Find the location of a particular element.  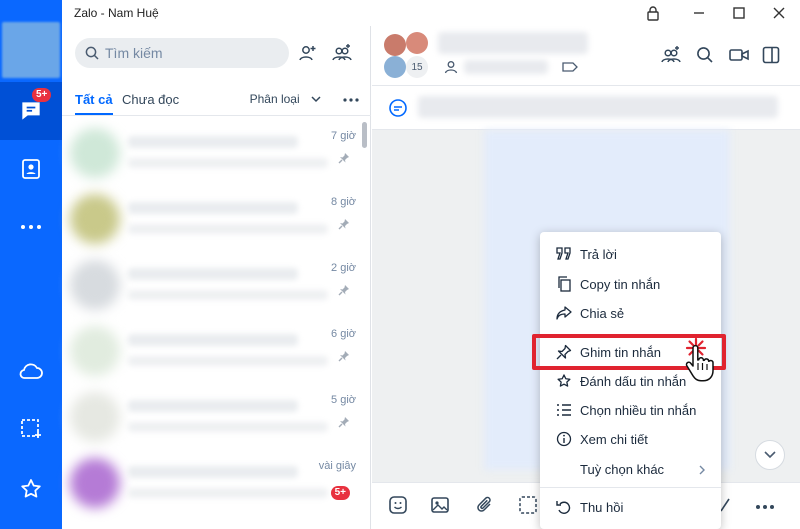

member-icon is located at coordinates (451, 67).